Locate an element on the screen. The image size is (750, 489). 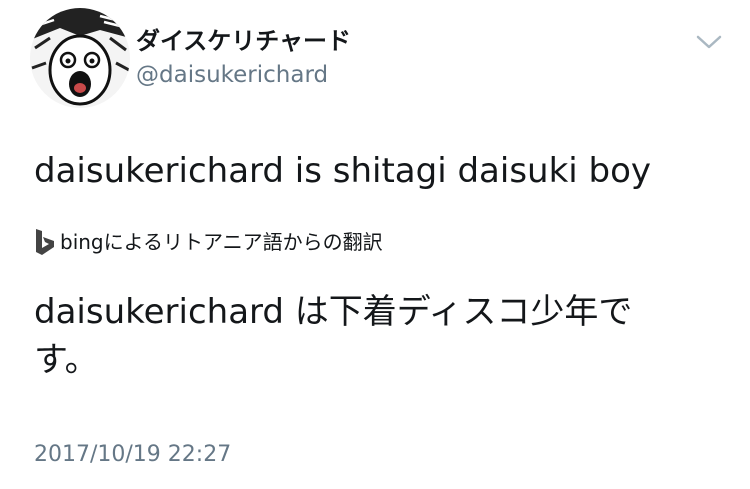
translation-attribution: bingによるリトアニア語からの翻訳 is located at coordinates (208, 242).